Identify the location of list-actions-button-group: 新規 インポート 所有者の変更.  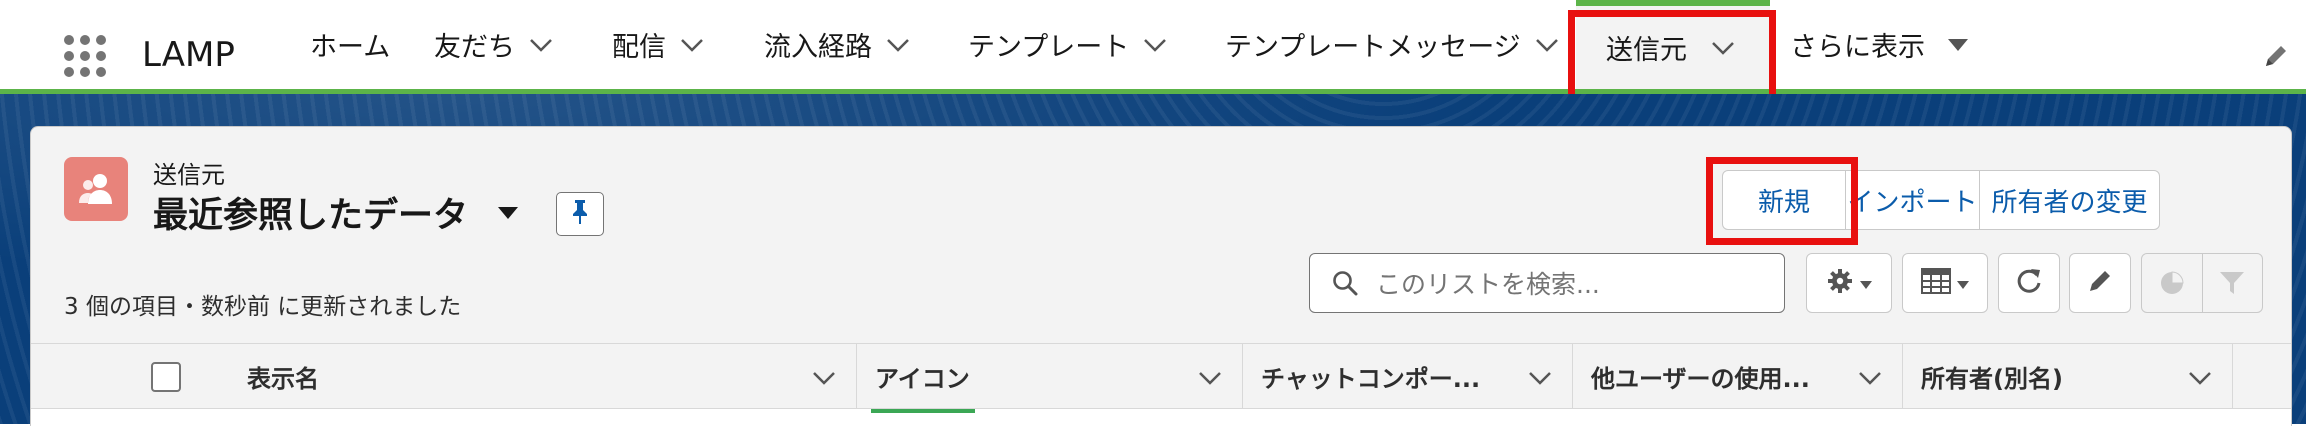
(1941, 200).